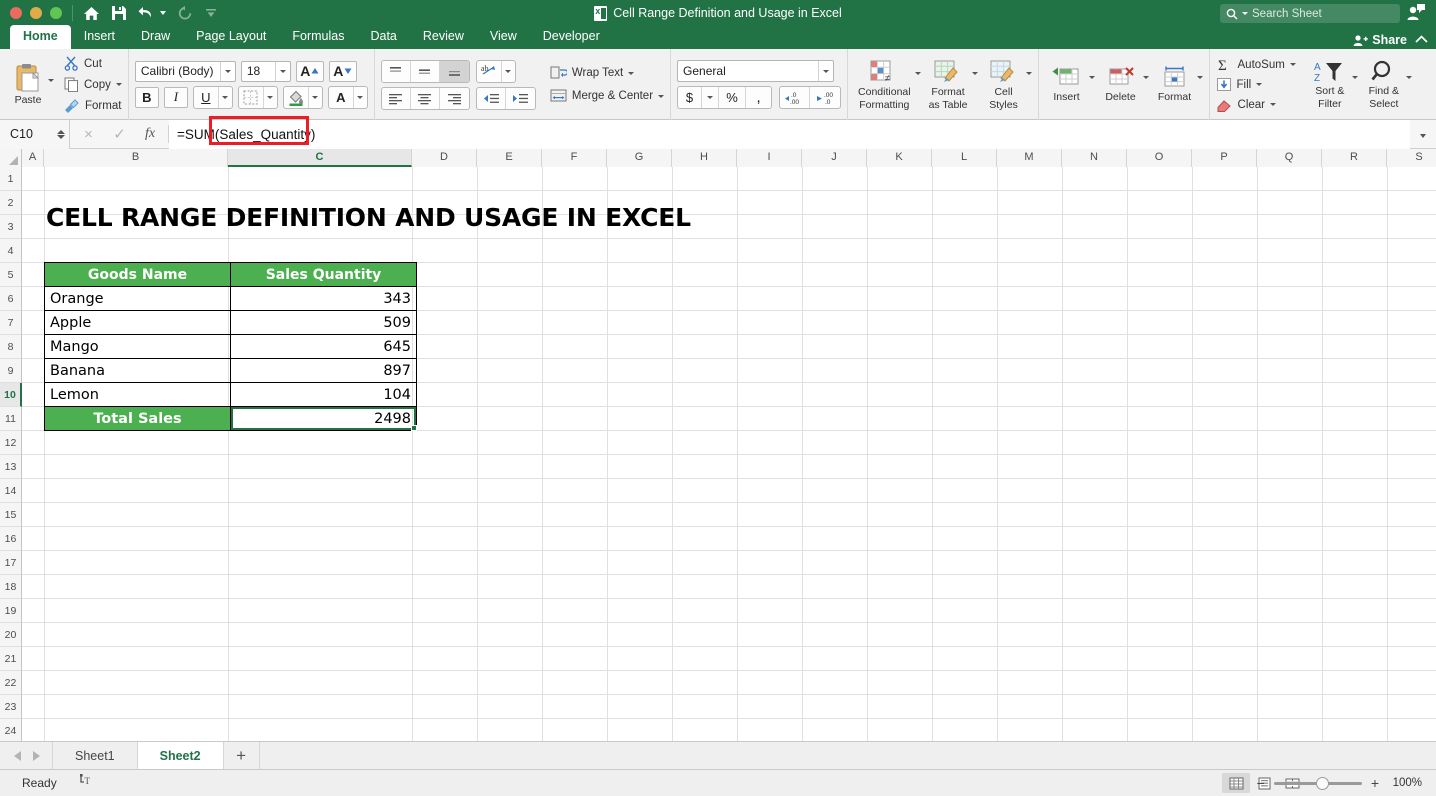 This screenshot has width=1436, height=796. Describe the element at coordinates (10, 587) in the screenshot. I see `row-header-18: 18` at that location.